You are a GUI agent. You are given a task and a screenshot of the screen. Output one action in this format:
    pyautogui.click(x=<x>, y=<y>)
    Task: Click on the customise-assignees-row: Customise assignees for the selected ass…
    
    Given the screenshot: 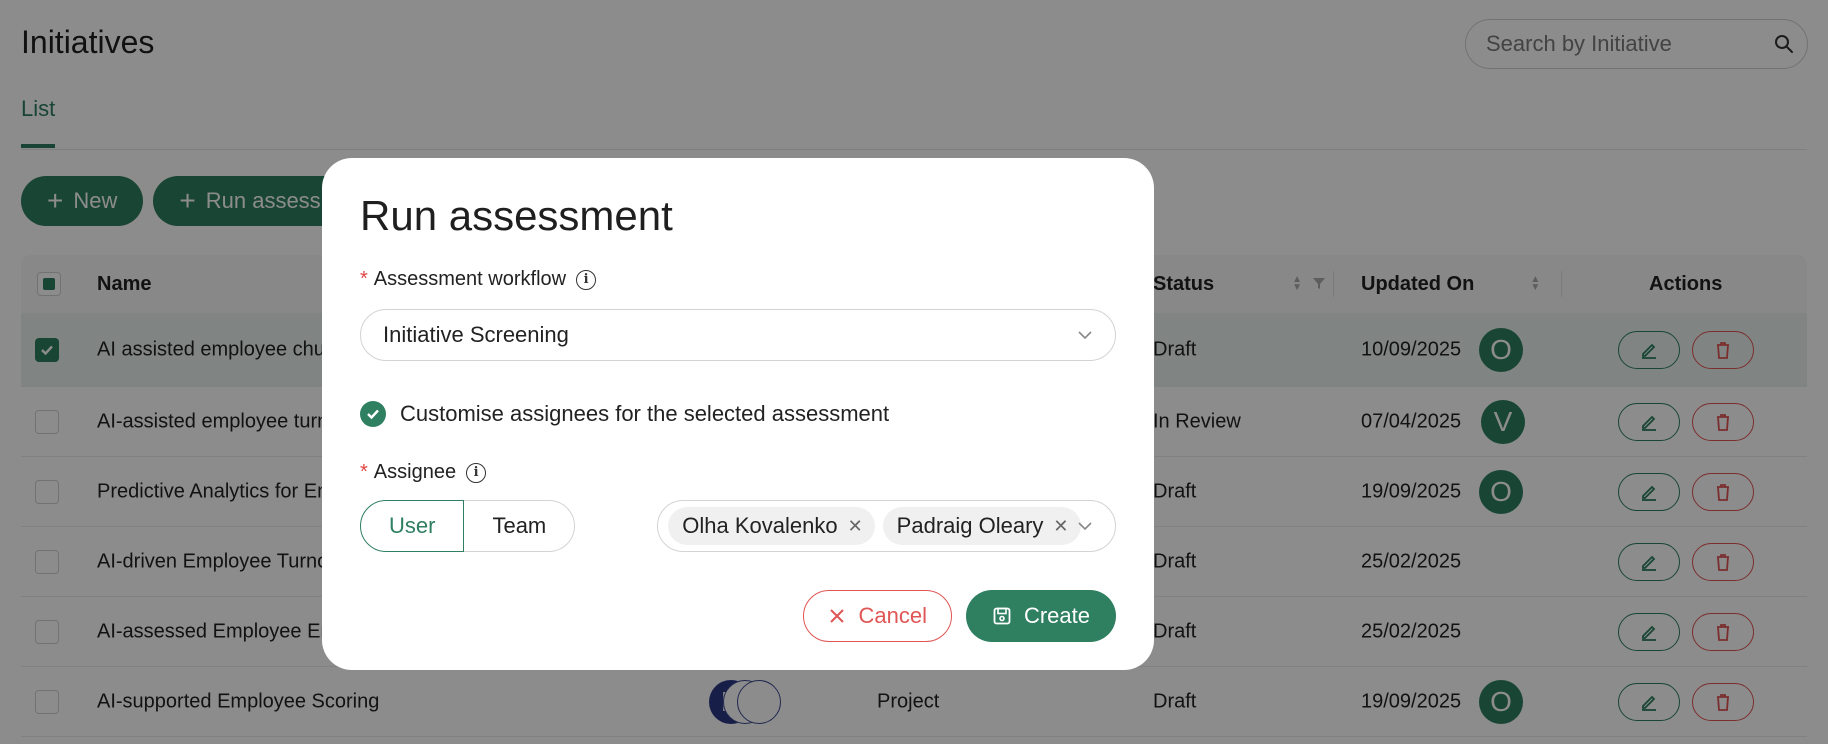 What is the action you would take?
    pyautogui.click(x=738, y=414)
    